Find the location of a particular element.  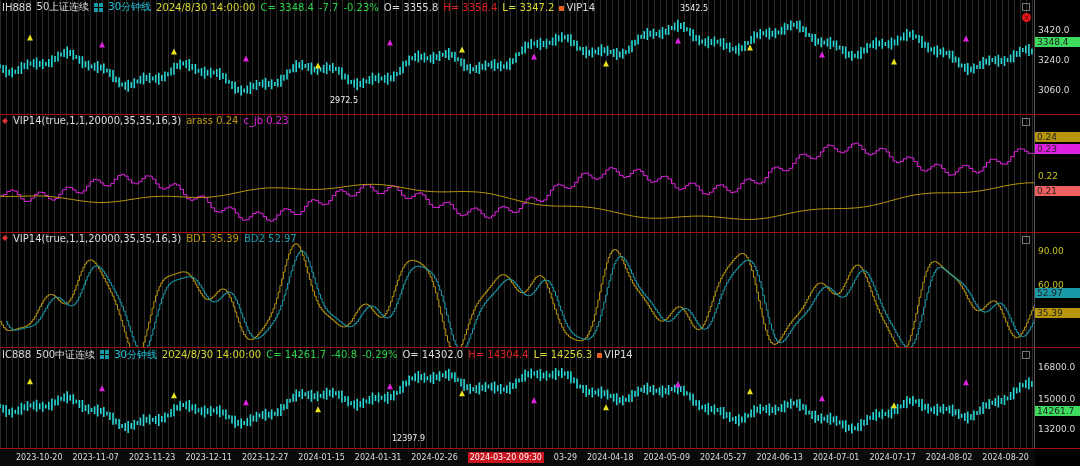

header-text: C= 3348.4 is located at coordinates (287, 7).